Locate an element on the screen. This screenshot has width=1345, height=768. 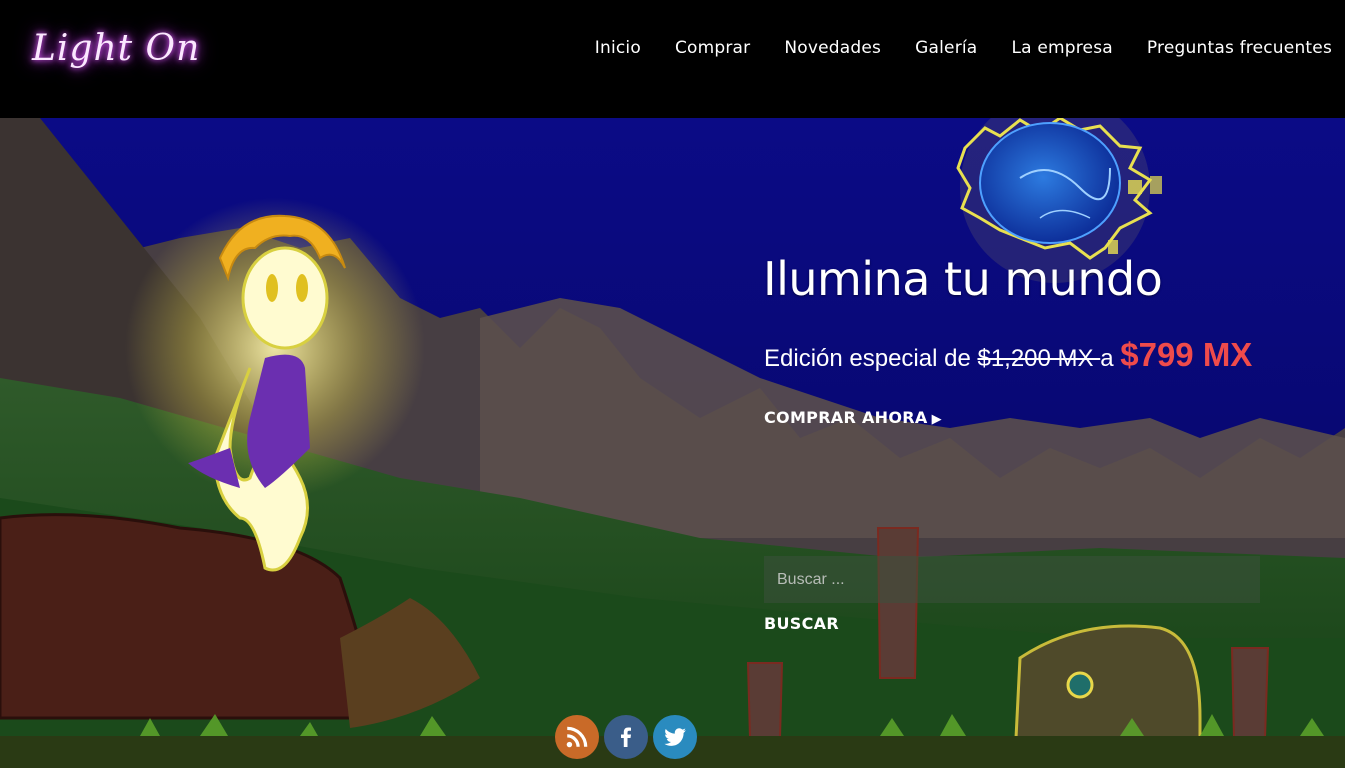
twitter-icon is located at coordinates (675, 737).